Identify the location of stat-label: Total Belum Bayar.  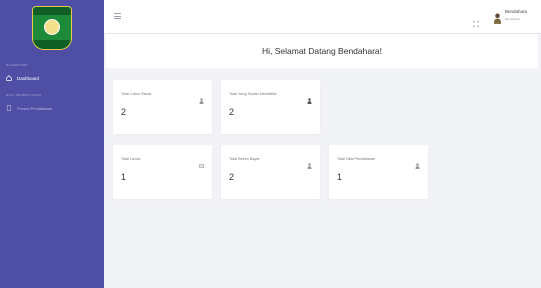
(244, 159).